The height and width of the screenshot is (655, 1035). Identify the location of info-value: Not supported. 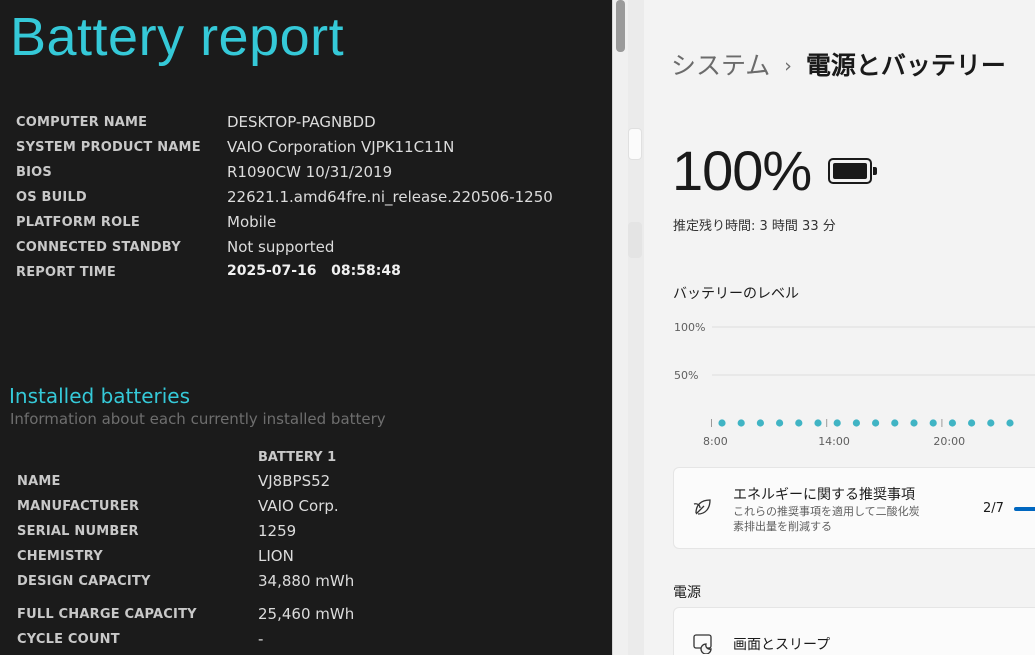
(281, 247).